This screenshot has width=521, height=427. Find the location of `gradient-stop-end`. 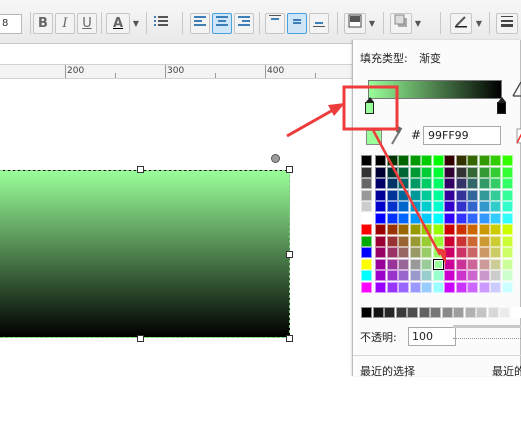

gradient-stop-end is located at coordinates (501, 105).